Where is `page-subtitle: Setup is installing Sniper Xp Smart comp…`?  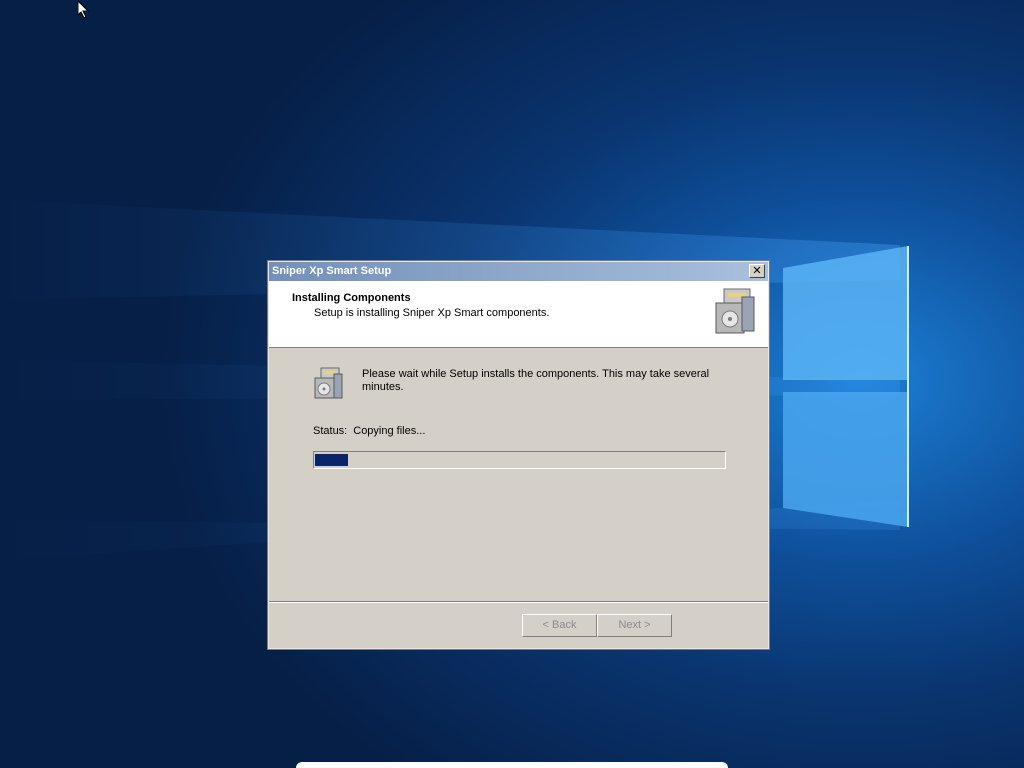 page-subtitle: Setup is installing Sniper Xp Smart comp… is located at coordinates (432, 313).